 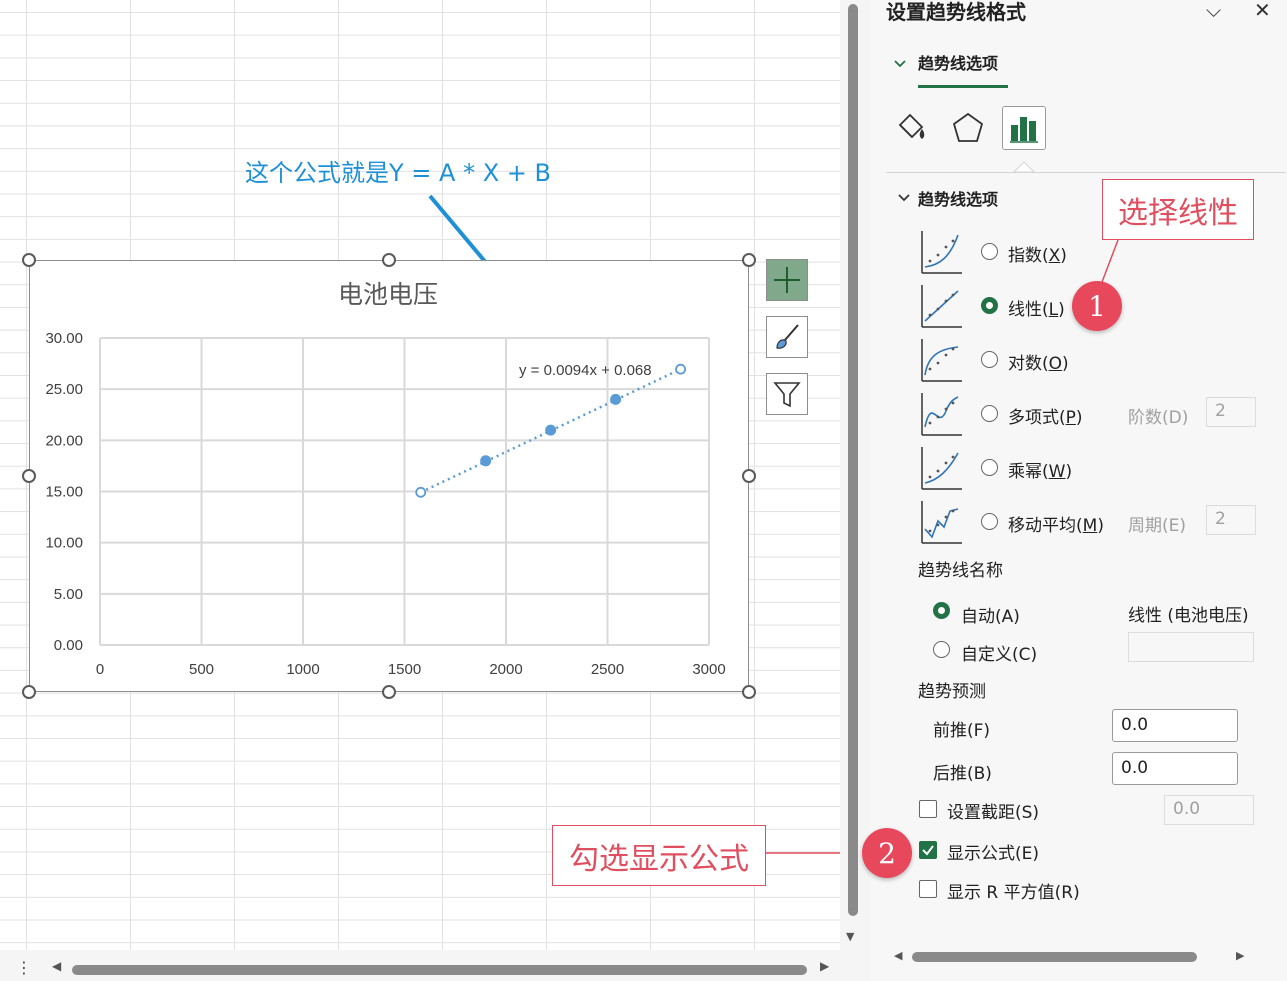 I want to click on set-intercept-label: 设置截距(S), so click(x=993, y=810).